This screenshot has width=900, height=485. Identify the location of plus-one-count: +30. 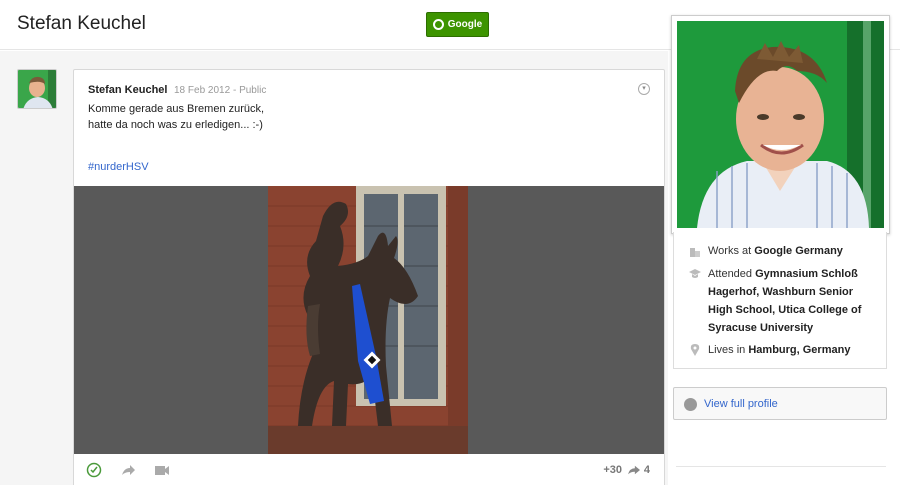
(612, 470).